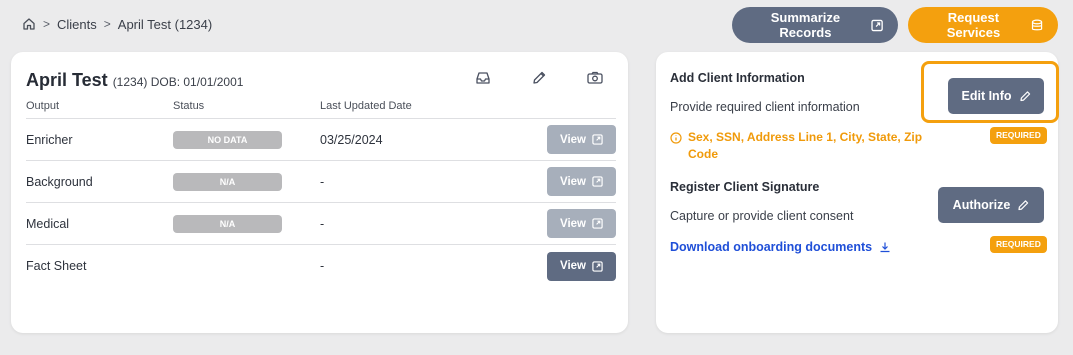  I want to click on row-output: Medical, so click(48, 223).